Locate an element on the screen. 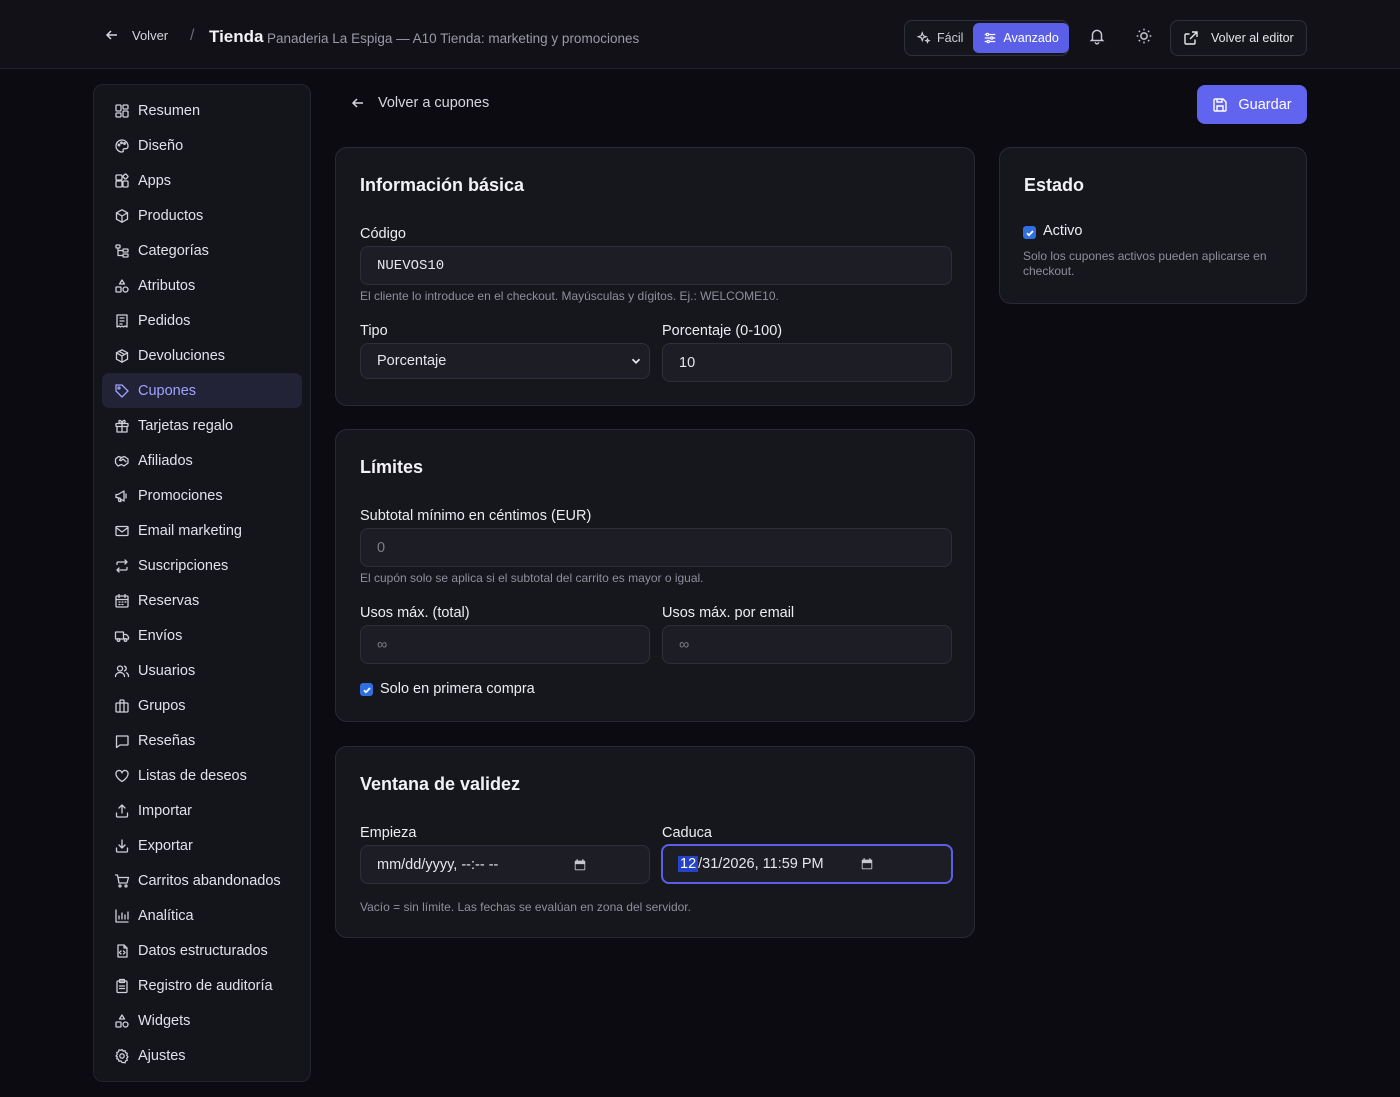 This screenshot has height=1097, width=1400. sidebar-item-label: Resumen is located at coordinates (169, 110).